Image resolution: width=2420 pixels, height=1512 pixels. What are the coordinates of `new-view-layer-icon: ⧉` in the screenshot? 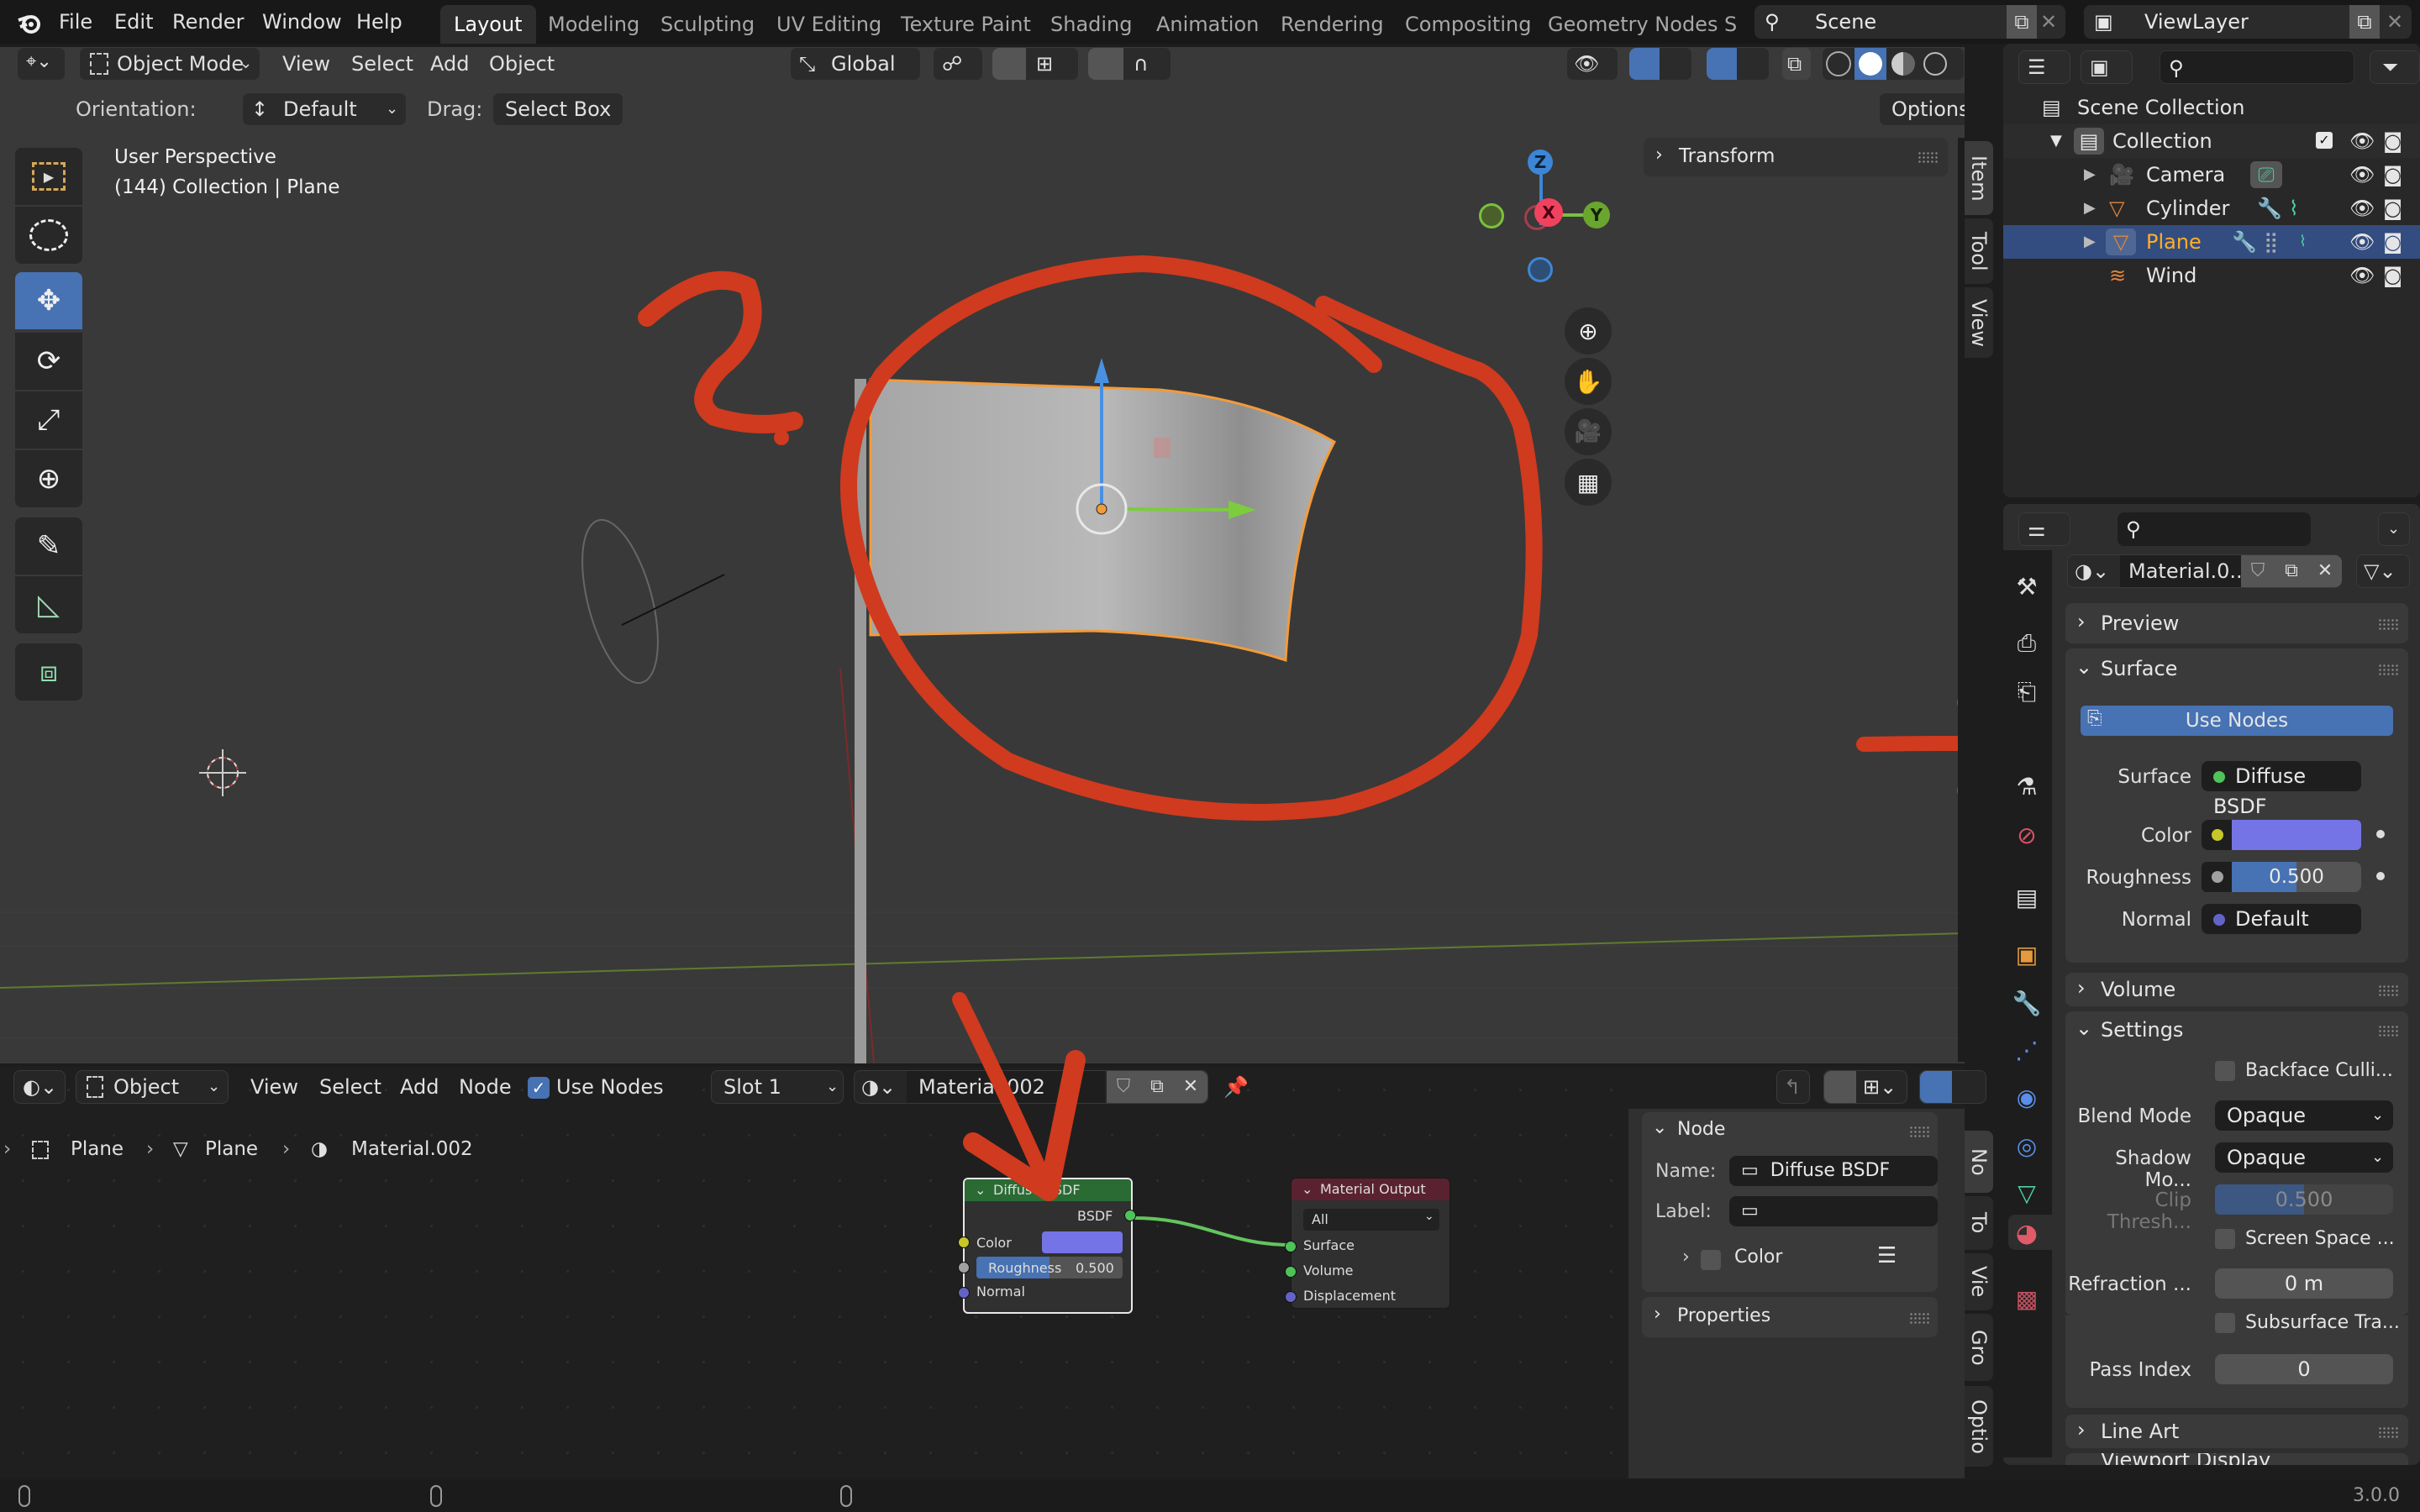 It's located at (2364, 22).